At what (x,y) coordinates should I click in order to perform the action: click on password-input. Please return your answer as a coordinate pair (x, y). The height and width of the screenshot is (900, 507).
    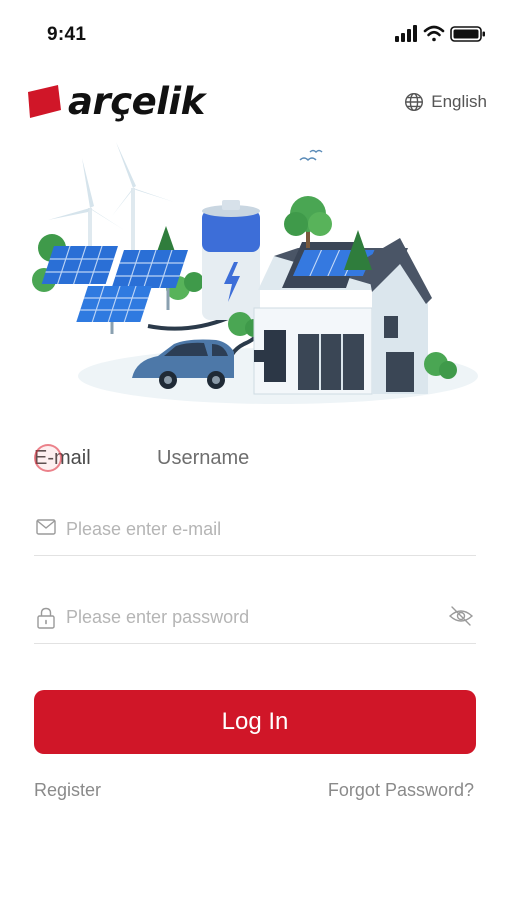
    Looking at the image, I should click on (246, 617).